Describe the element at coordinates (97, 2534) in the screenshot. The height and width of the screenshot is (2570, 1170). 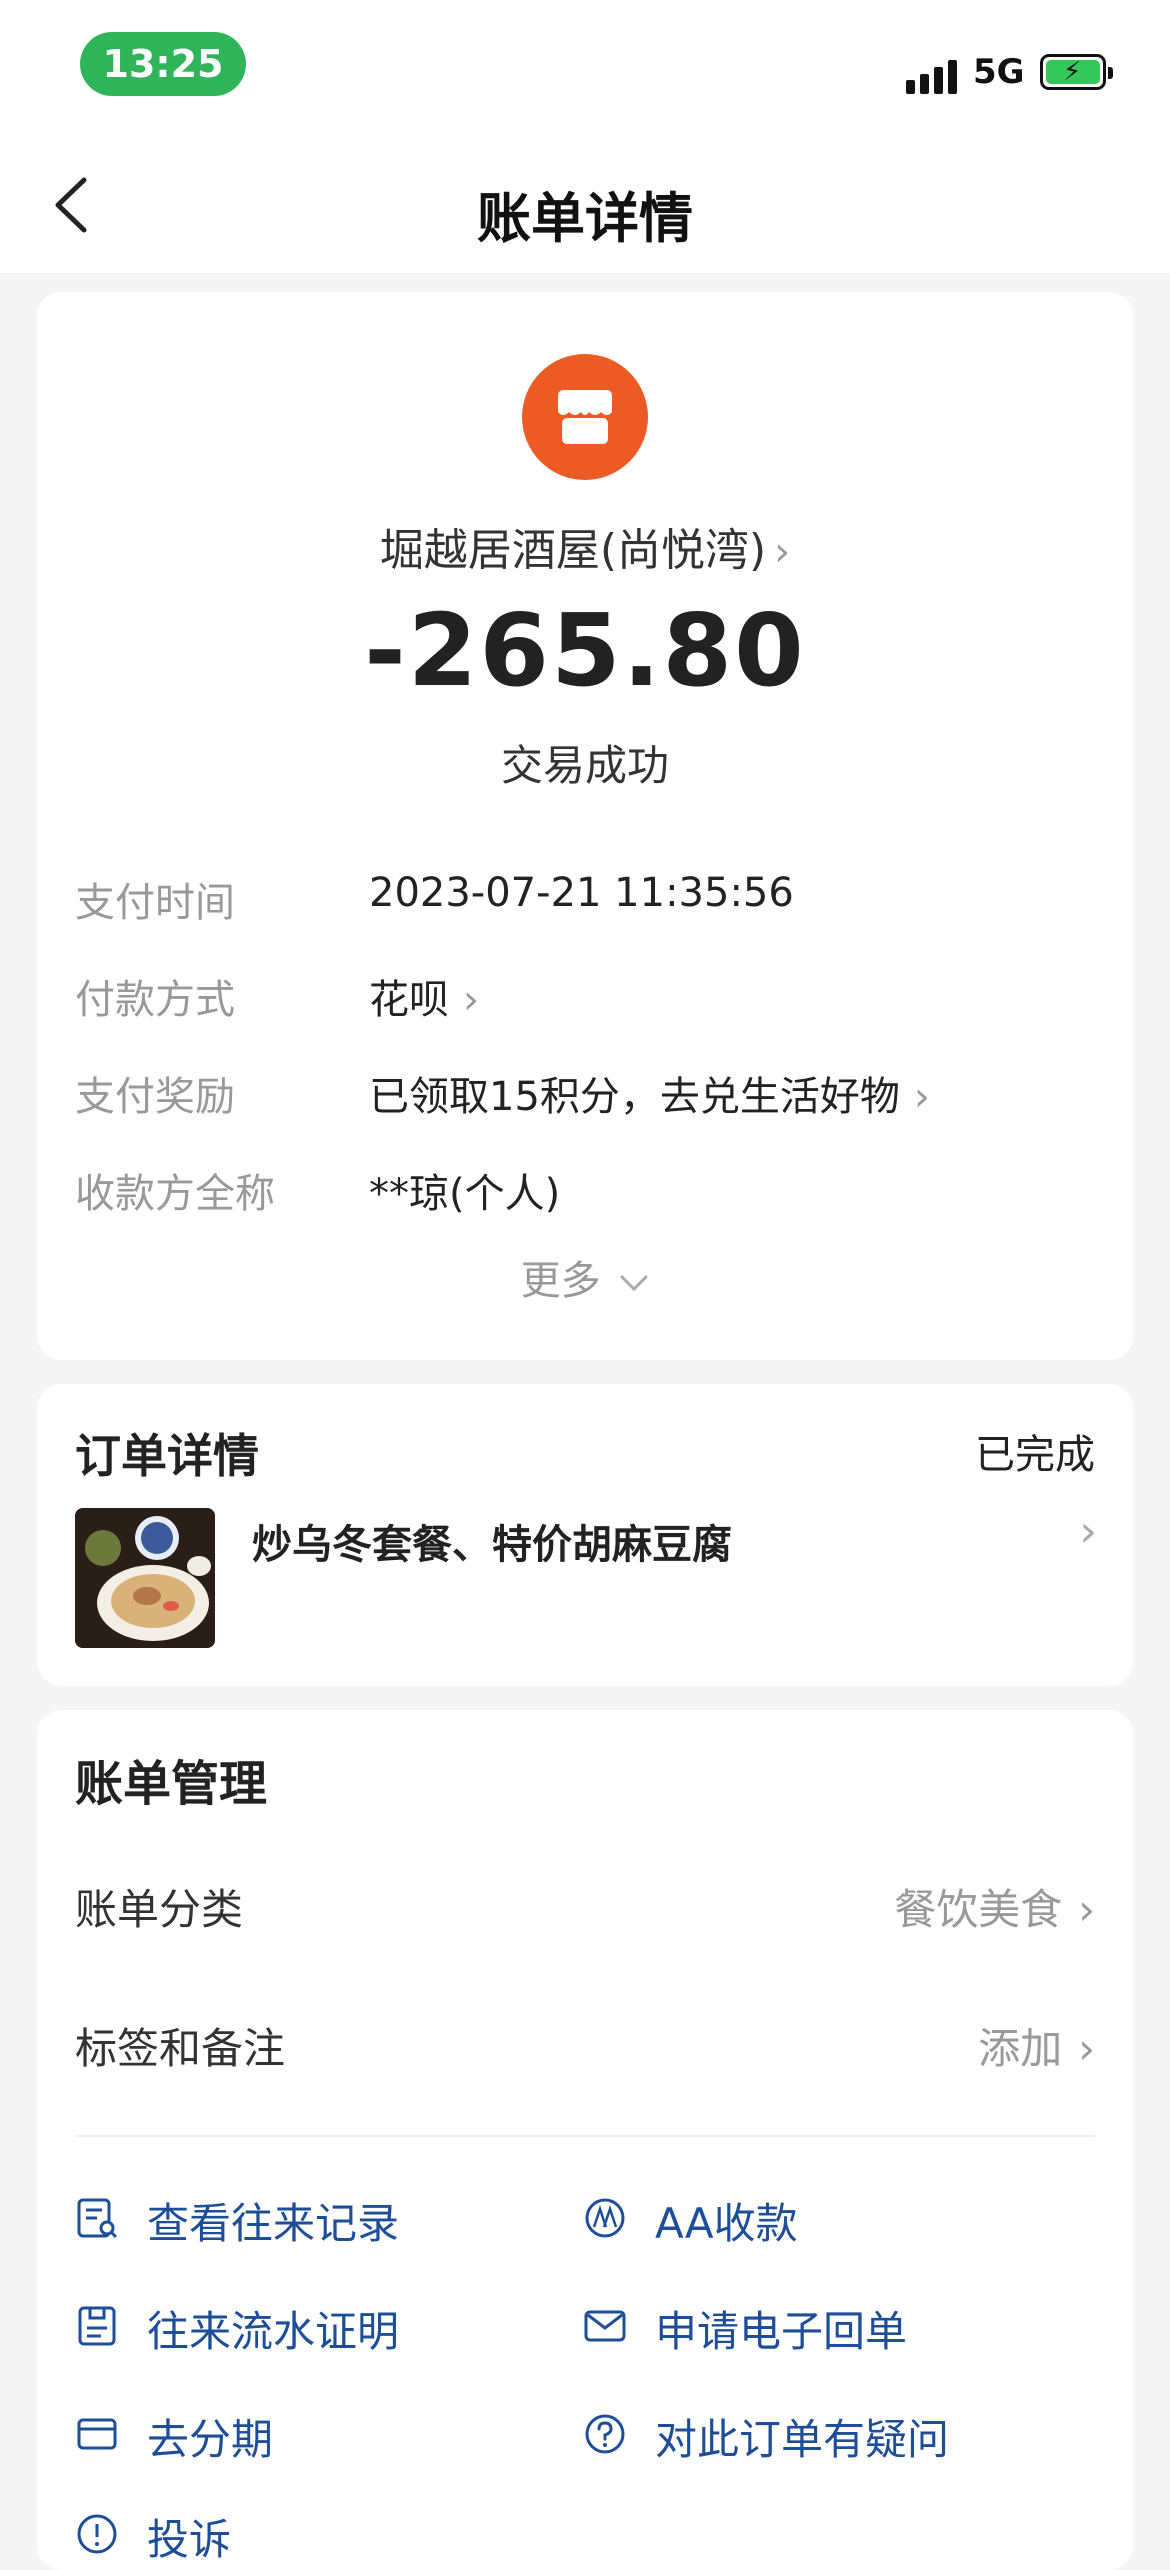
I see `complaint-icon` at that location.